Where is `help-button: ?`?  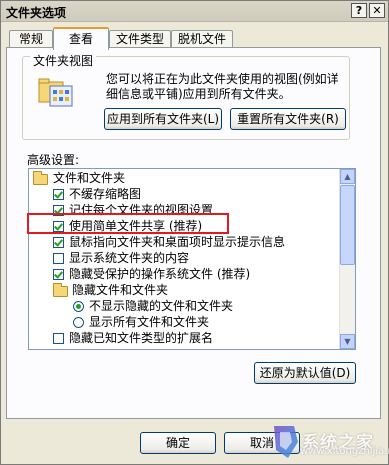
help-button: ? is located at coordinates (359, 10).